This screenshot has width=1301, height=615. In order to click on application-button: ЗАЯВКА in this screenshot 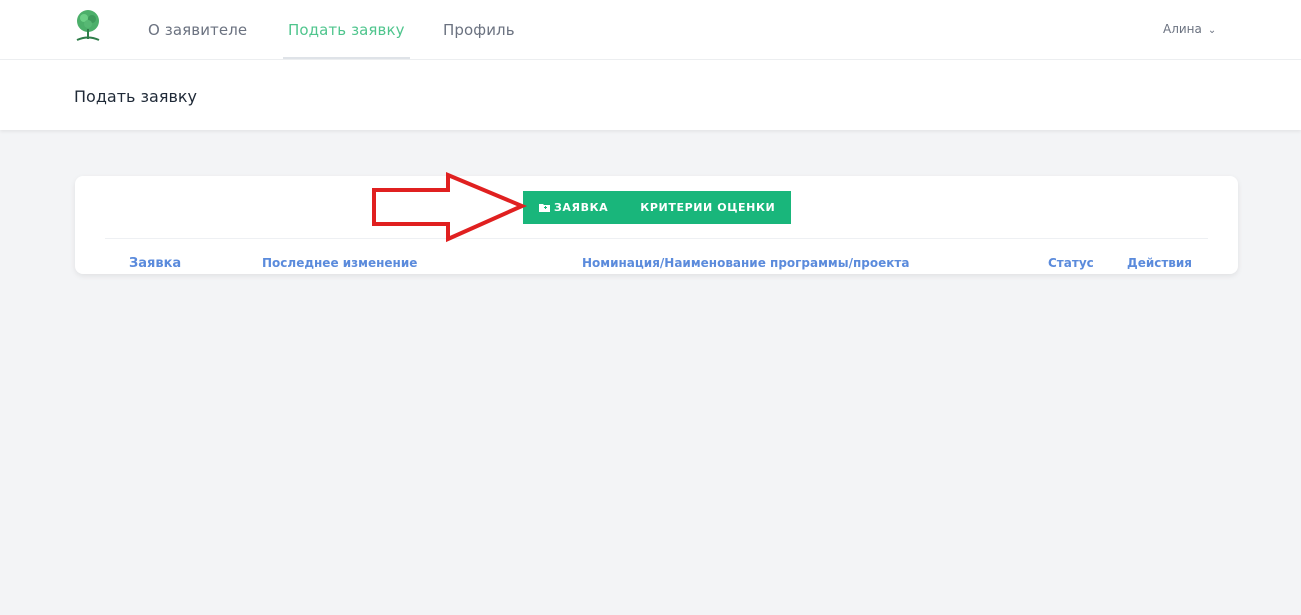, I will do `click(573, 207)`.